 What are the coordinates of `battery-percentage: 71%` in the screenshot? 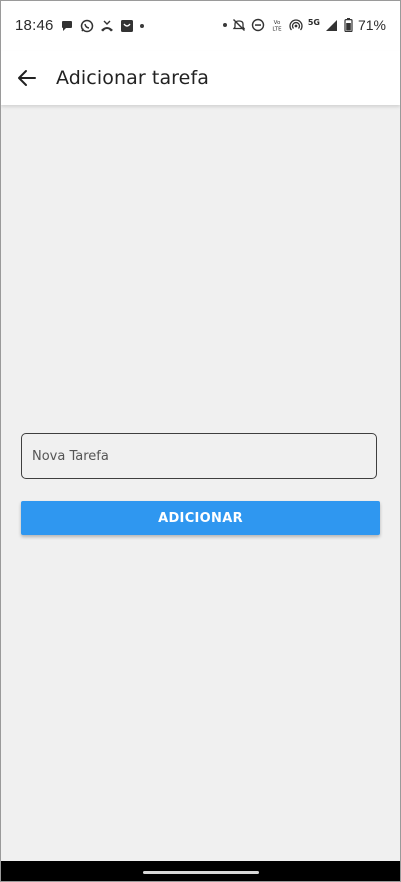 It's located at (371, 25).